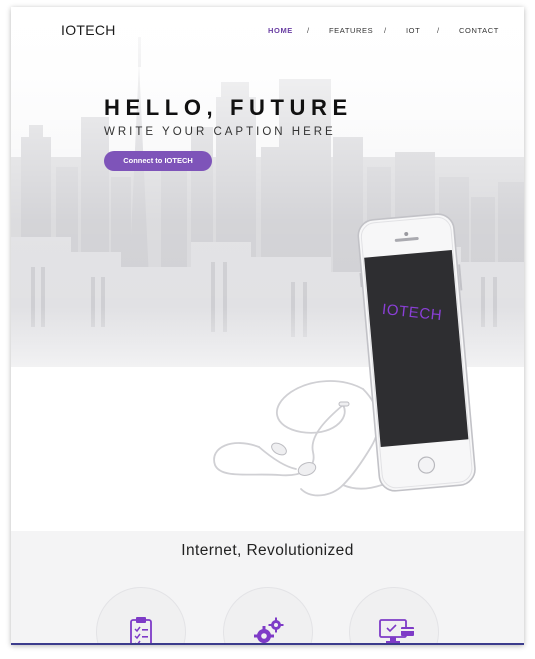 This screenshot has height=659, width=535. I want to click on clipboard-checklist-icon, so click(141, 630).